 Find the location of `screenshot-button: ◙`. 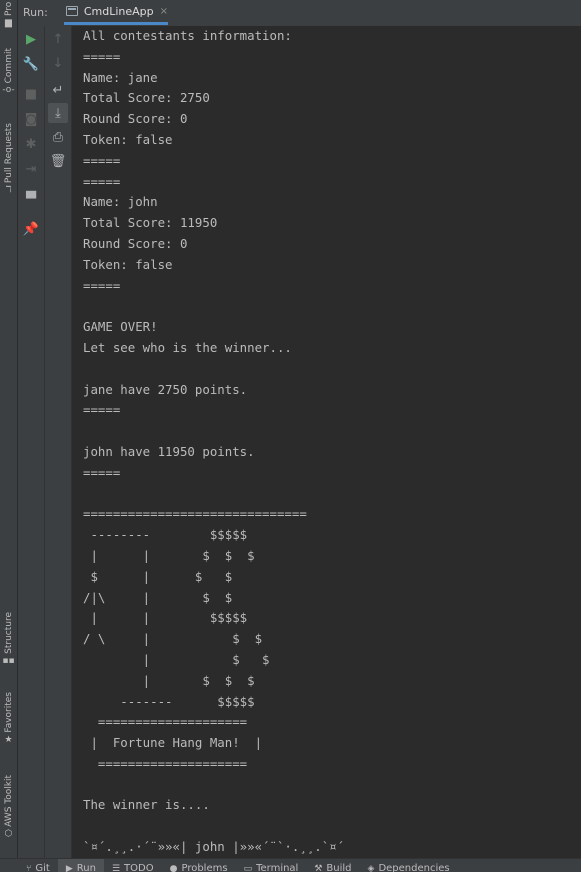

screenshot-button: ◙ is located at coordinates (31, 119).